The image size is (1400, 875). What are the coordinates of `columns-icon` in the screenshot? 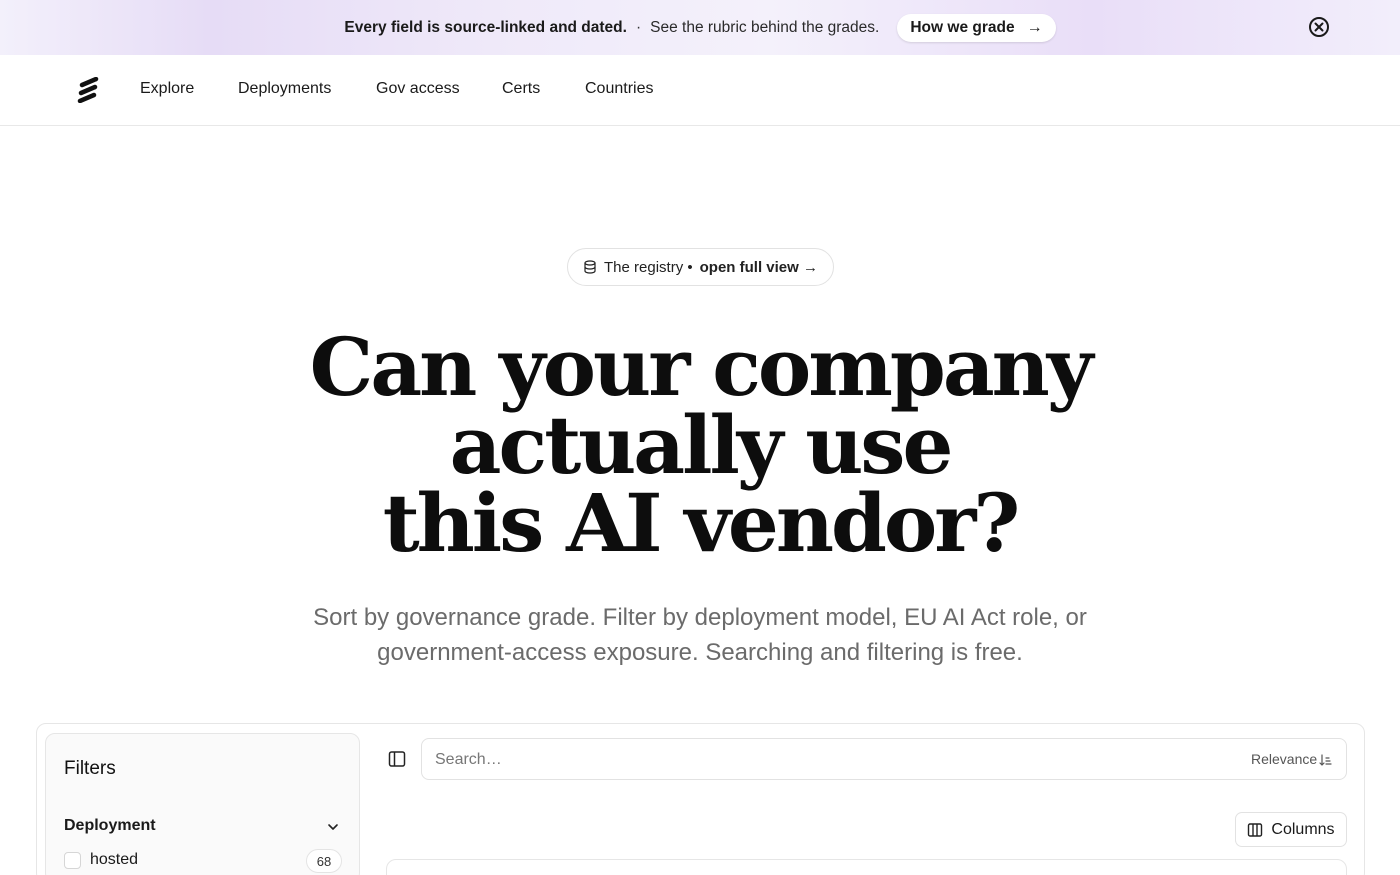 It's located at (1255, 829).